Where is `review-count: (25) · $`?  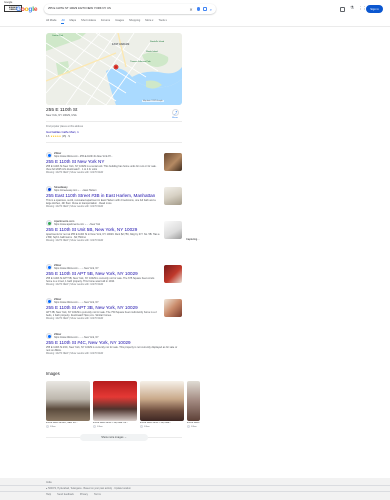
review-count: (25) · $ is located at coordinates (65, 136).